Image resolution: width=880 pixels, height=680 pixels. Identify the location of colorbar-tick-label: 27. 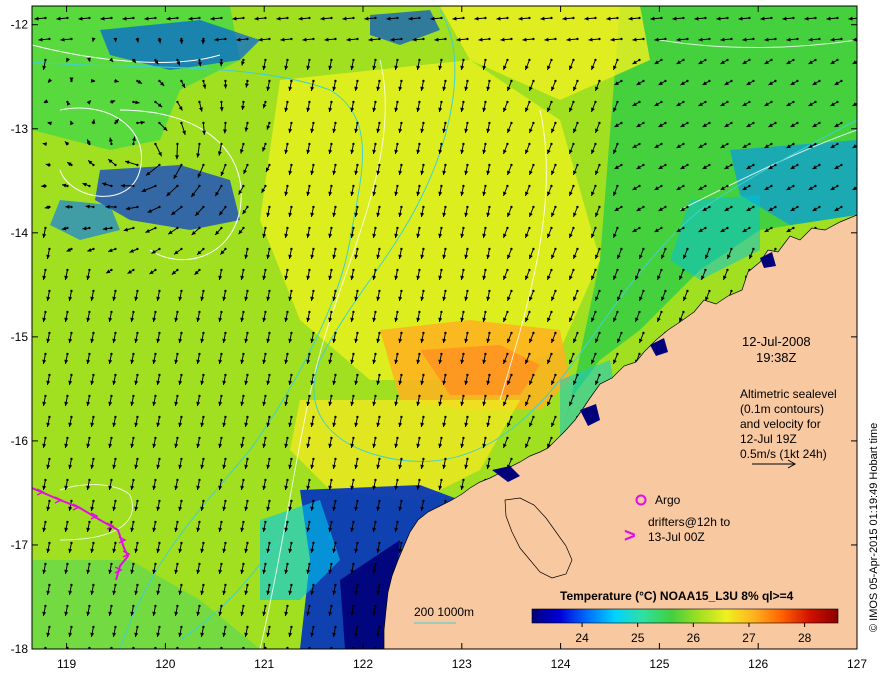
(749, 638).